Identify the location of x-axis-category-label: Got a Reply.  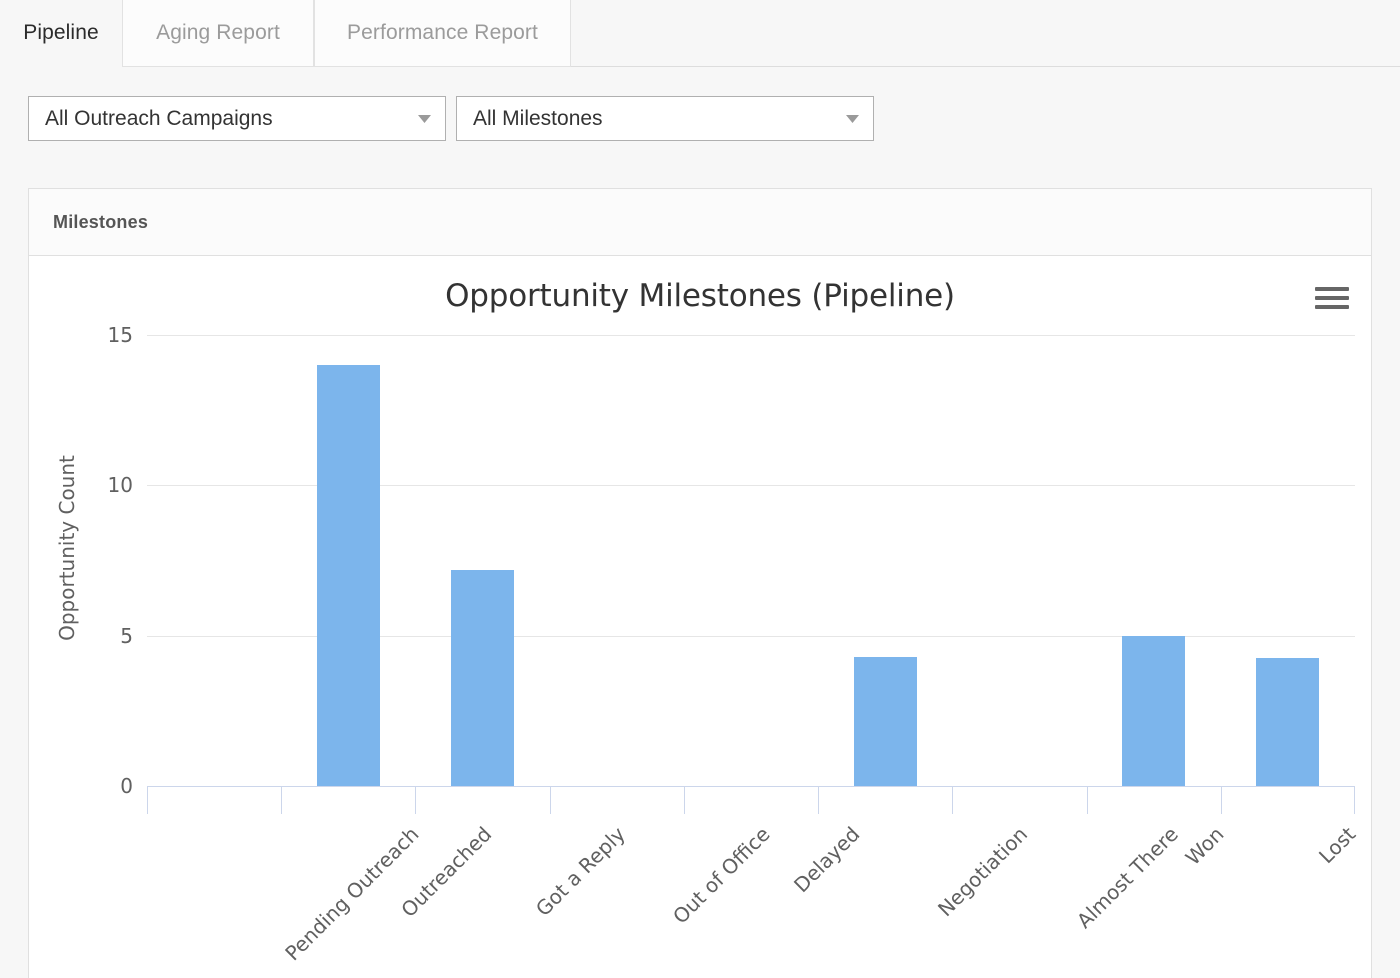
(580, 871).